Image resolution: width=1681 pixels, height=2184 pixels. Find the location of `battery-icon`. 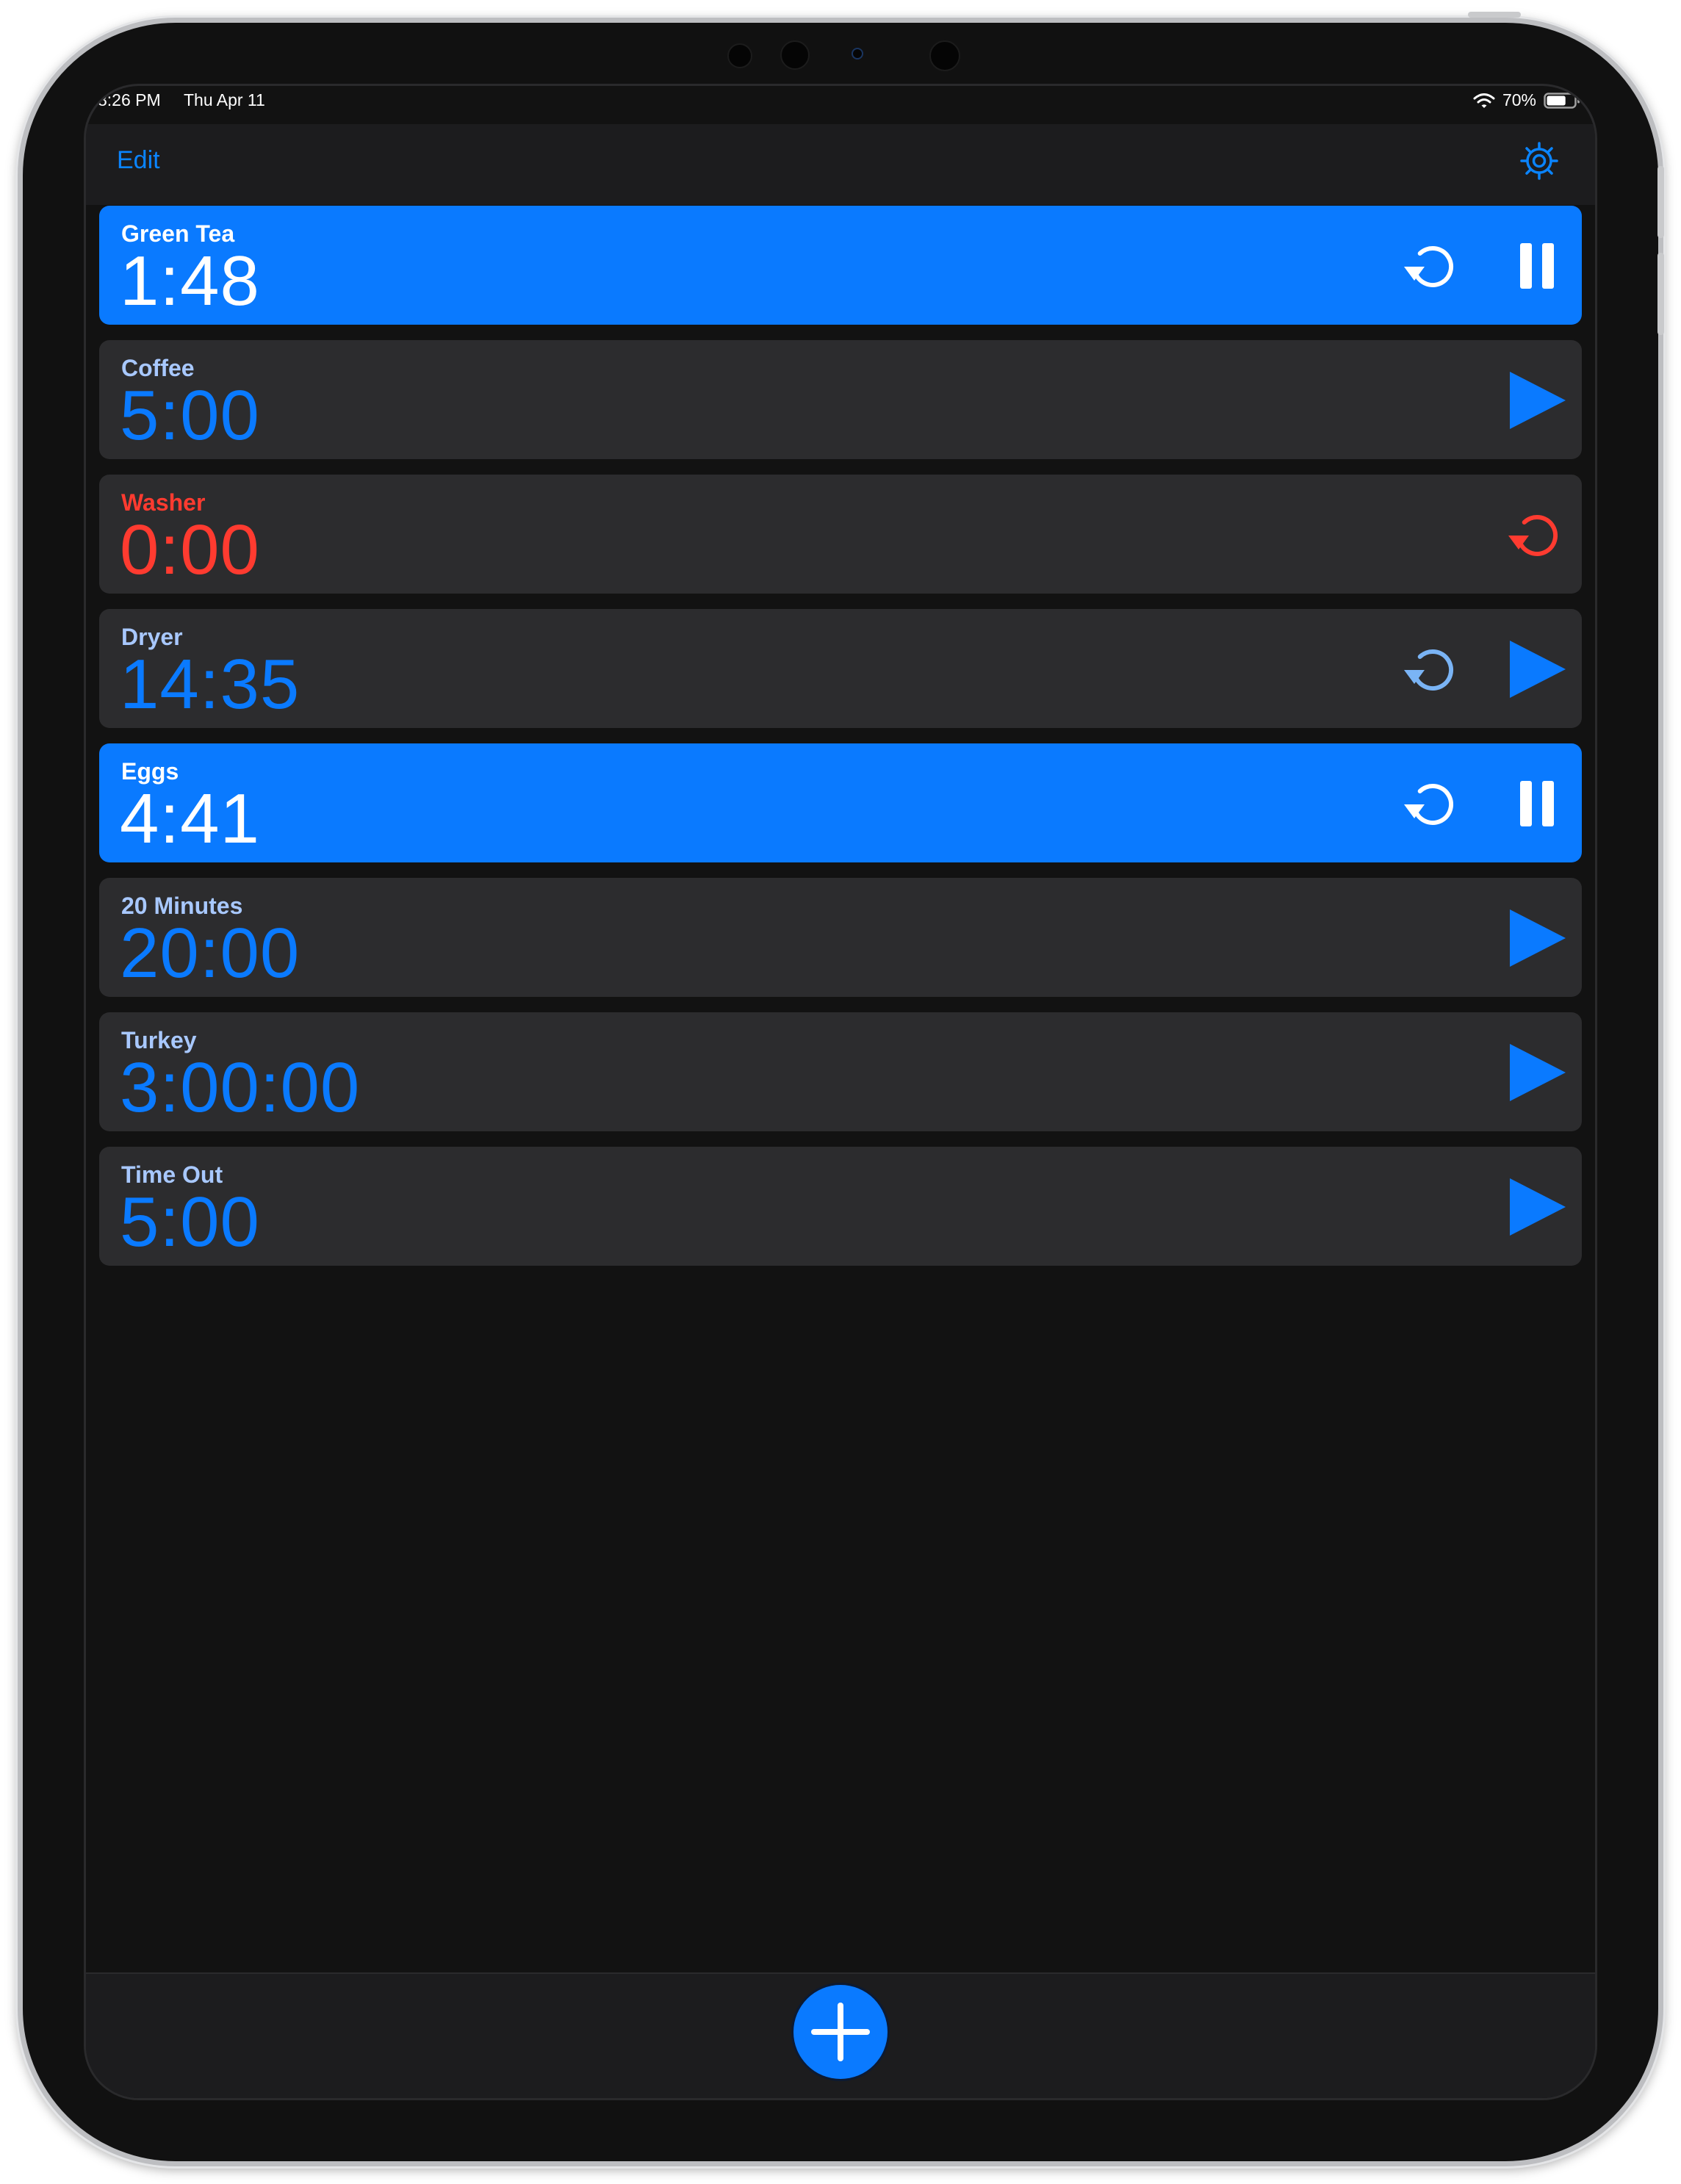

battery-icon is located at coordinates (1562, 100).